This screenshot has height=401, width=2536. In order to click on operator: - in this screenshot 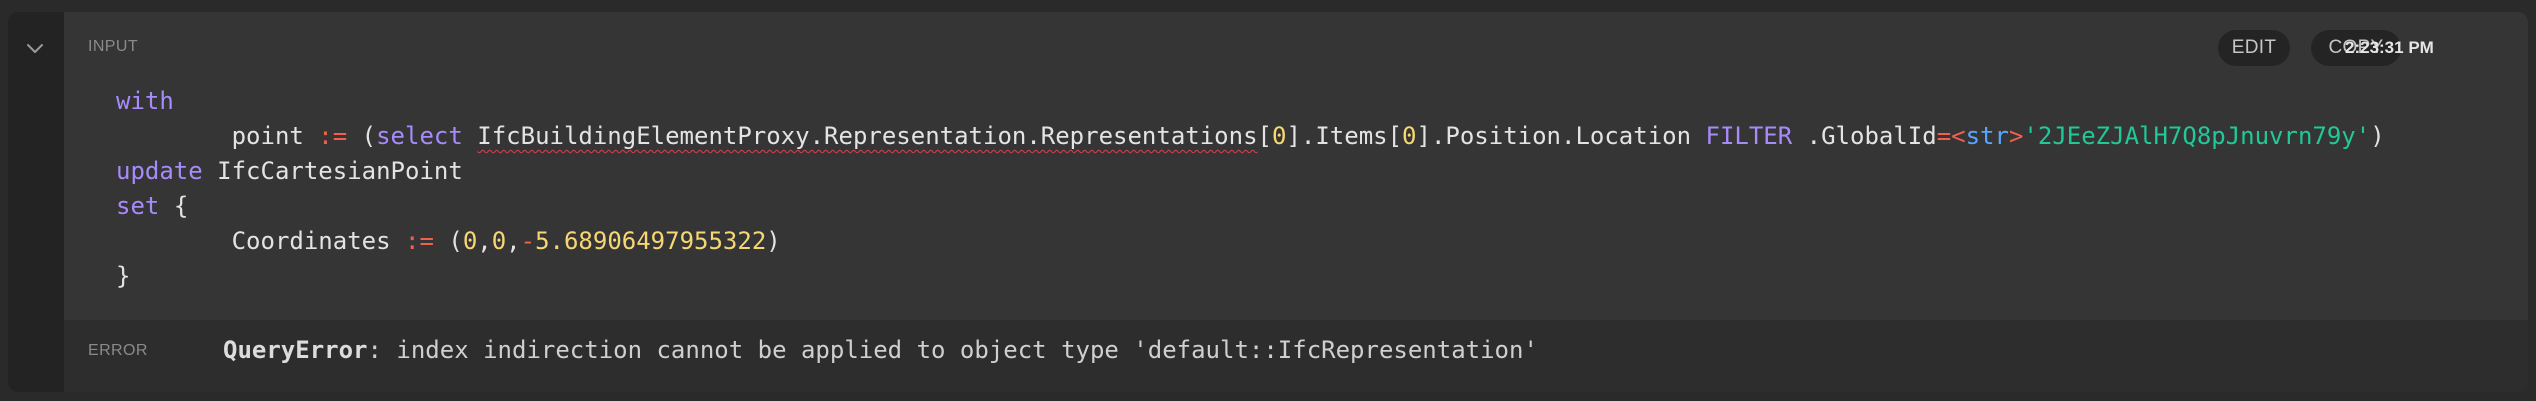, I will do `click(528, 241)`.